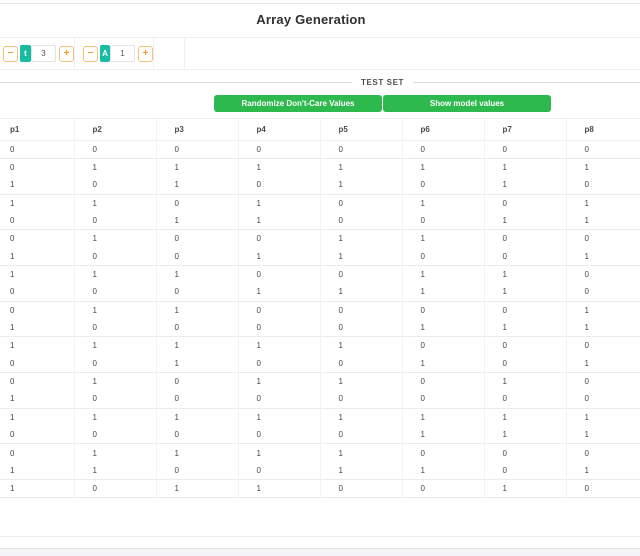 The image size is (640, 556). Describe the element at coordinates (382, 82) in the screenshot. I see `test-set-legend: TEST SET` at that location.